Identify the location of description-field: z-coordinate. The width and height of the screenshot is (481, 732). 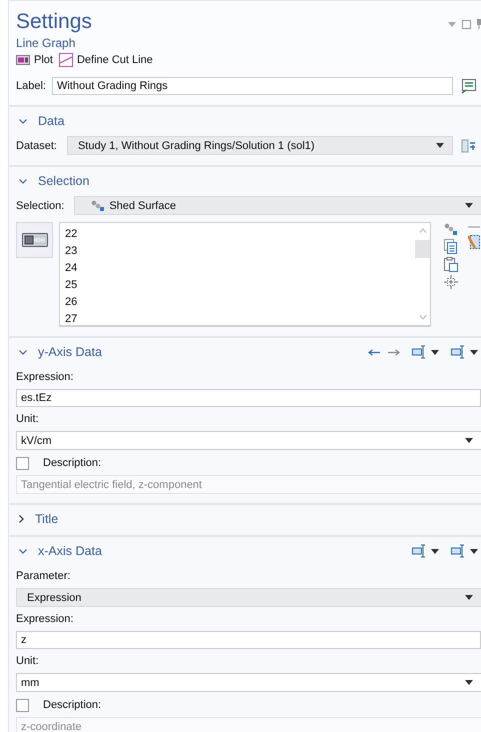
(248, 724).